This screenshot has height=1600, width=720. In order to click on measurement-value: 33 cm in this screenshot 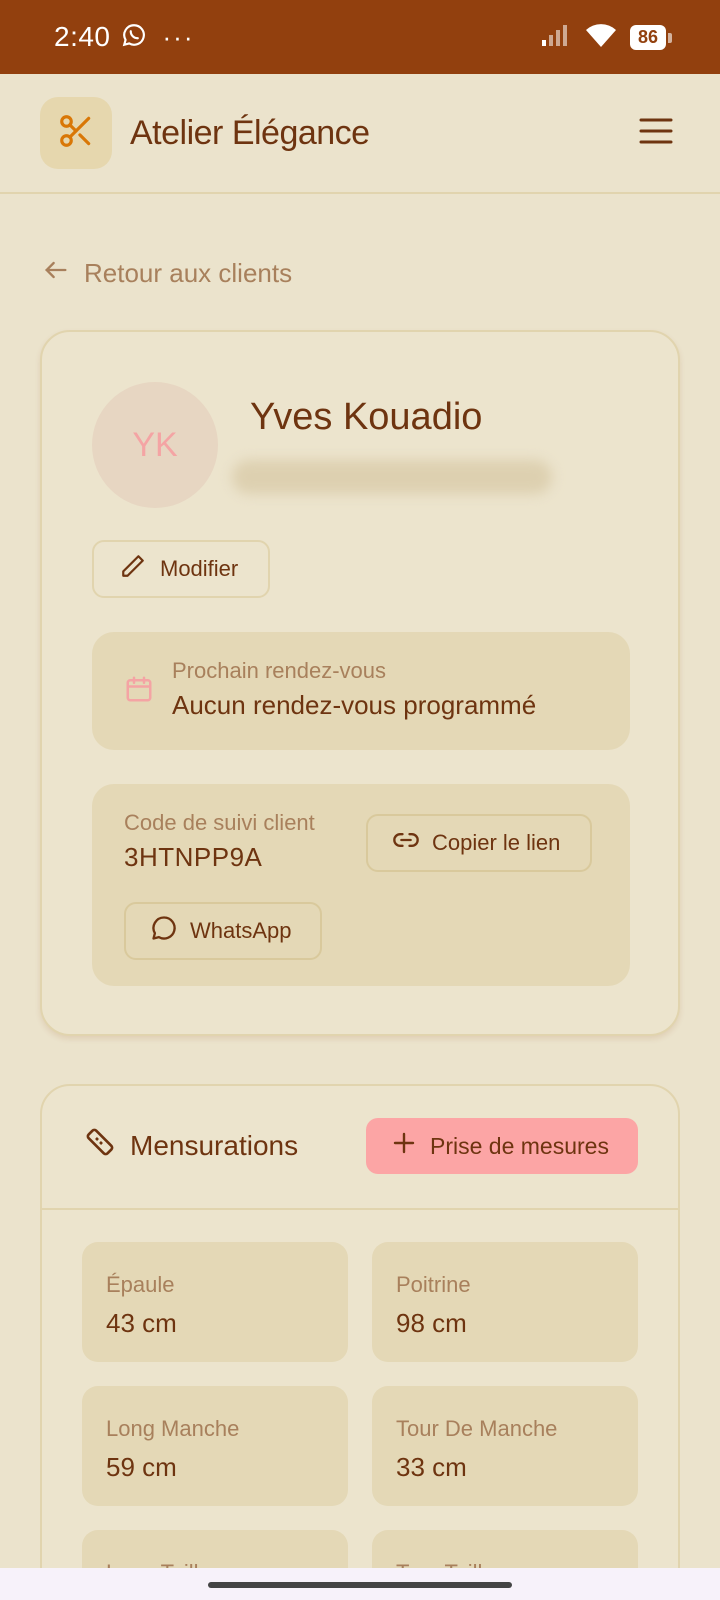, I will do `click(431, 1467)`.